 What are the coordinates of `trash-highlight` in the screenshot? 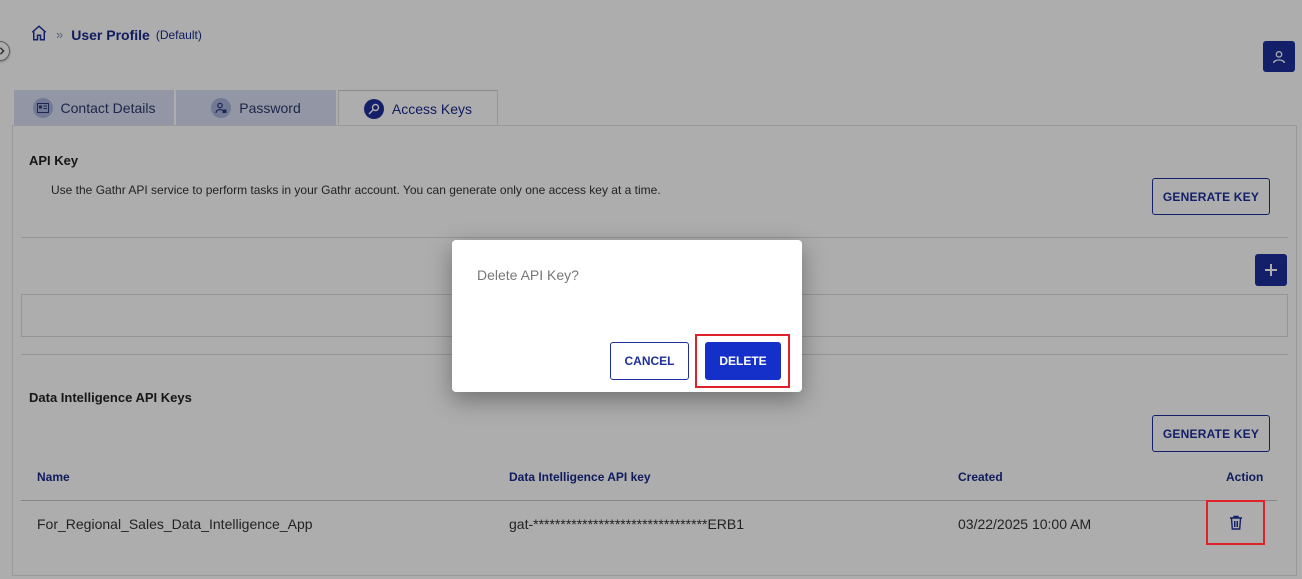 It's located at (1235, 522).